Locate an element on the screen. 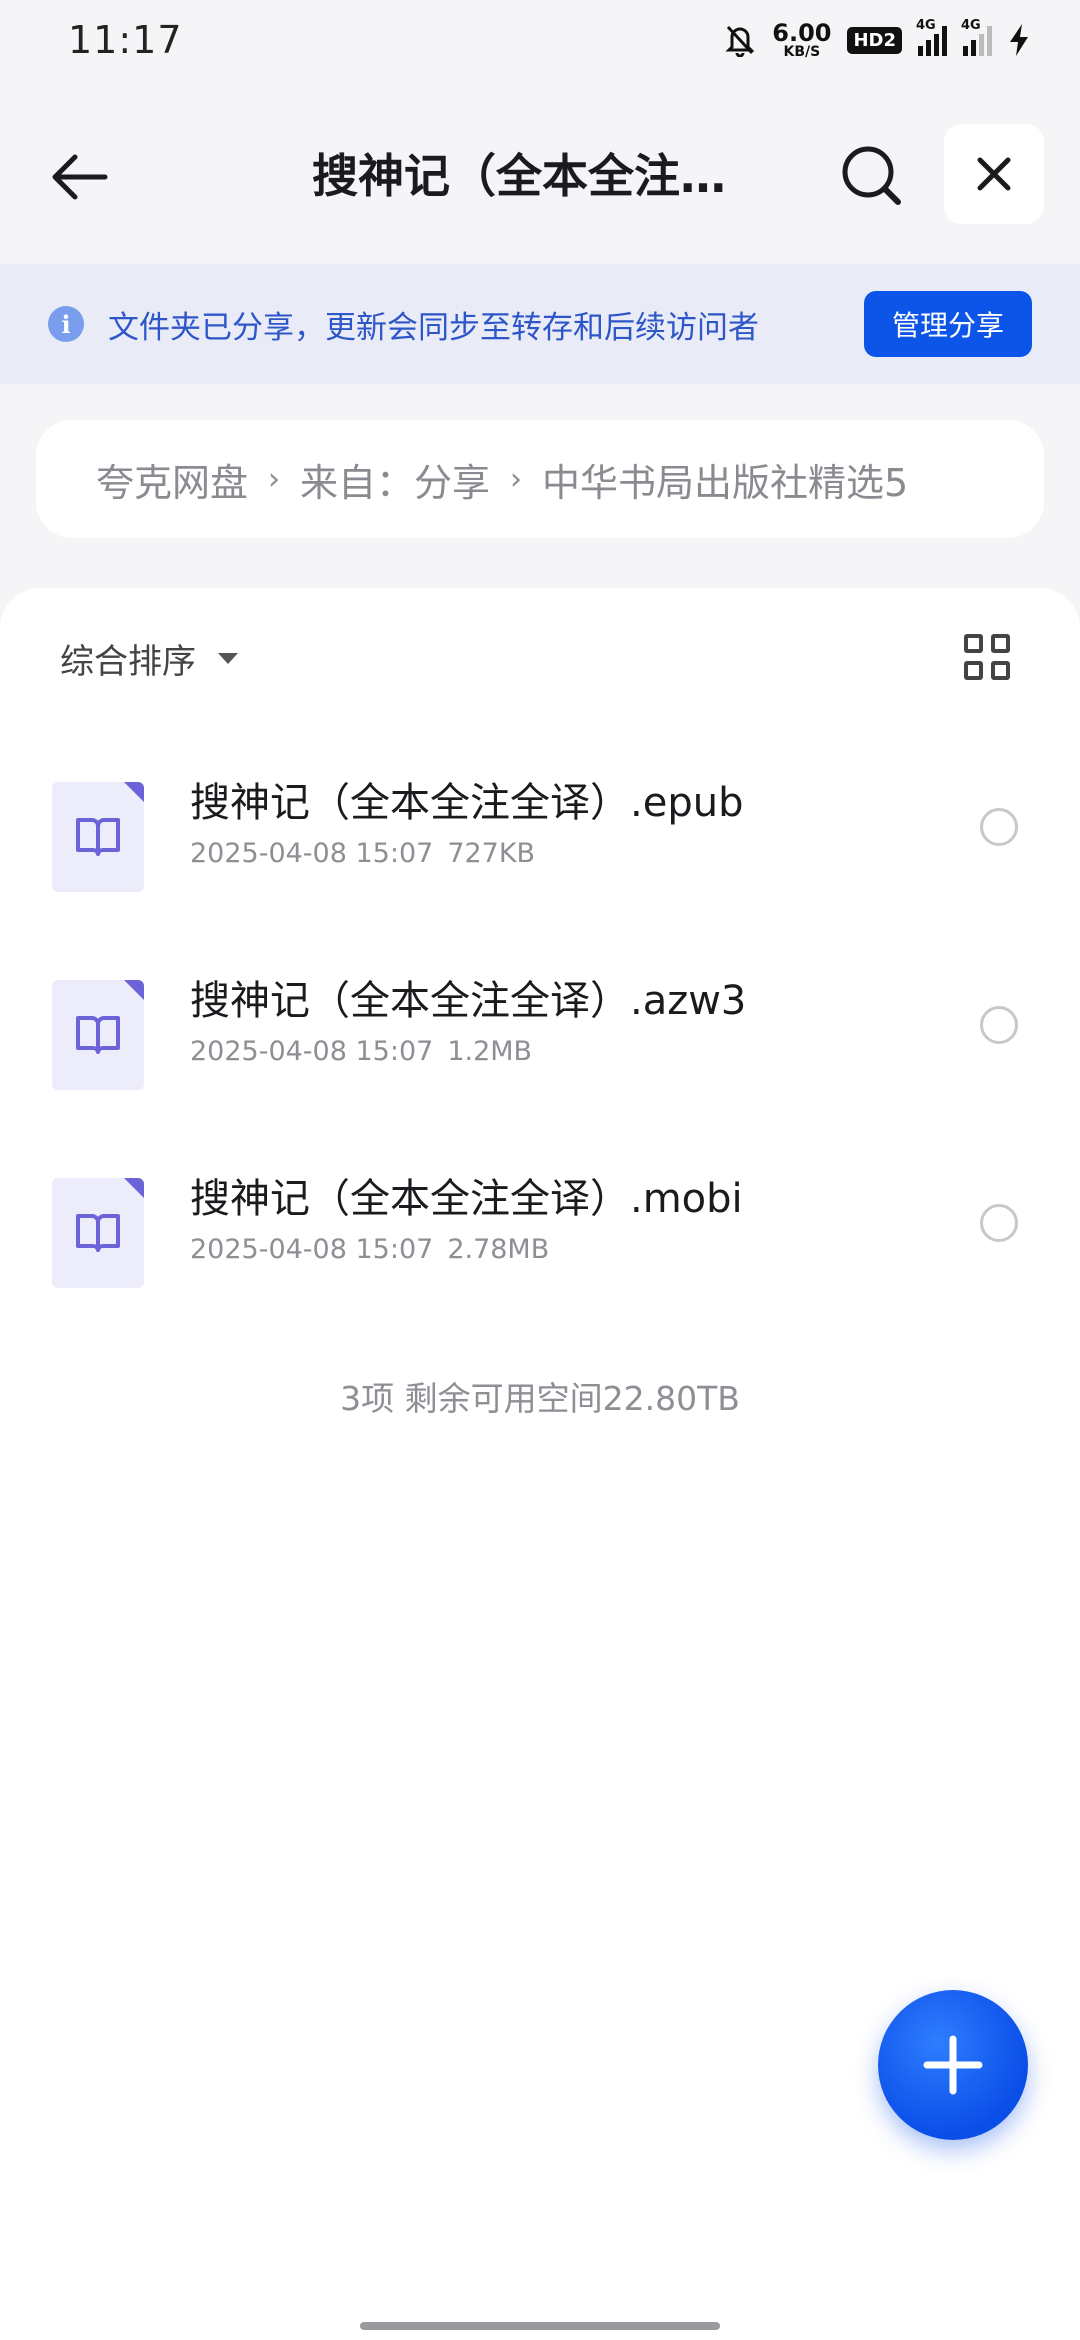  share-banner: i 文件夹已分享，更新会同步至转存和后续访问者 管理分享 is located at coordinates (540, 324).